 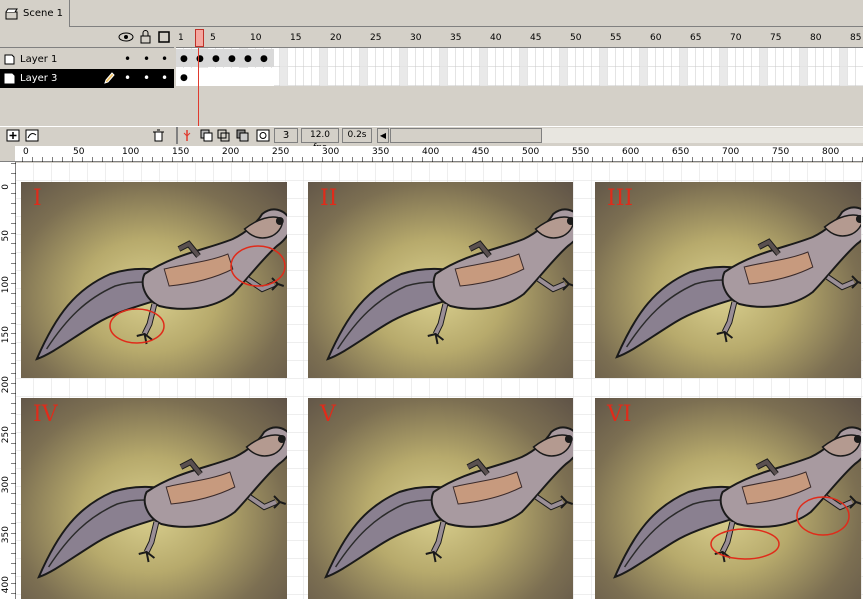 What do you see at coordinates (856, 38) in the screenshot?
I see `frame-number: 85` at bounding box center [856, 38].